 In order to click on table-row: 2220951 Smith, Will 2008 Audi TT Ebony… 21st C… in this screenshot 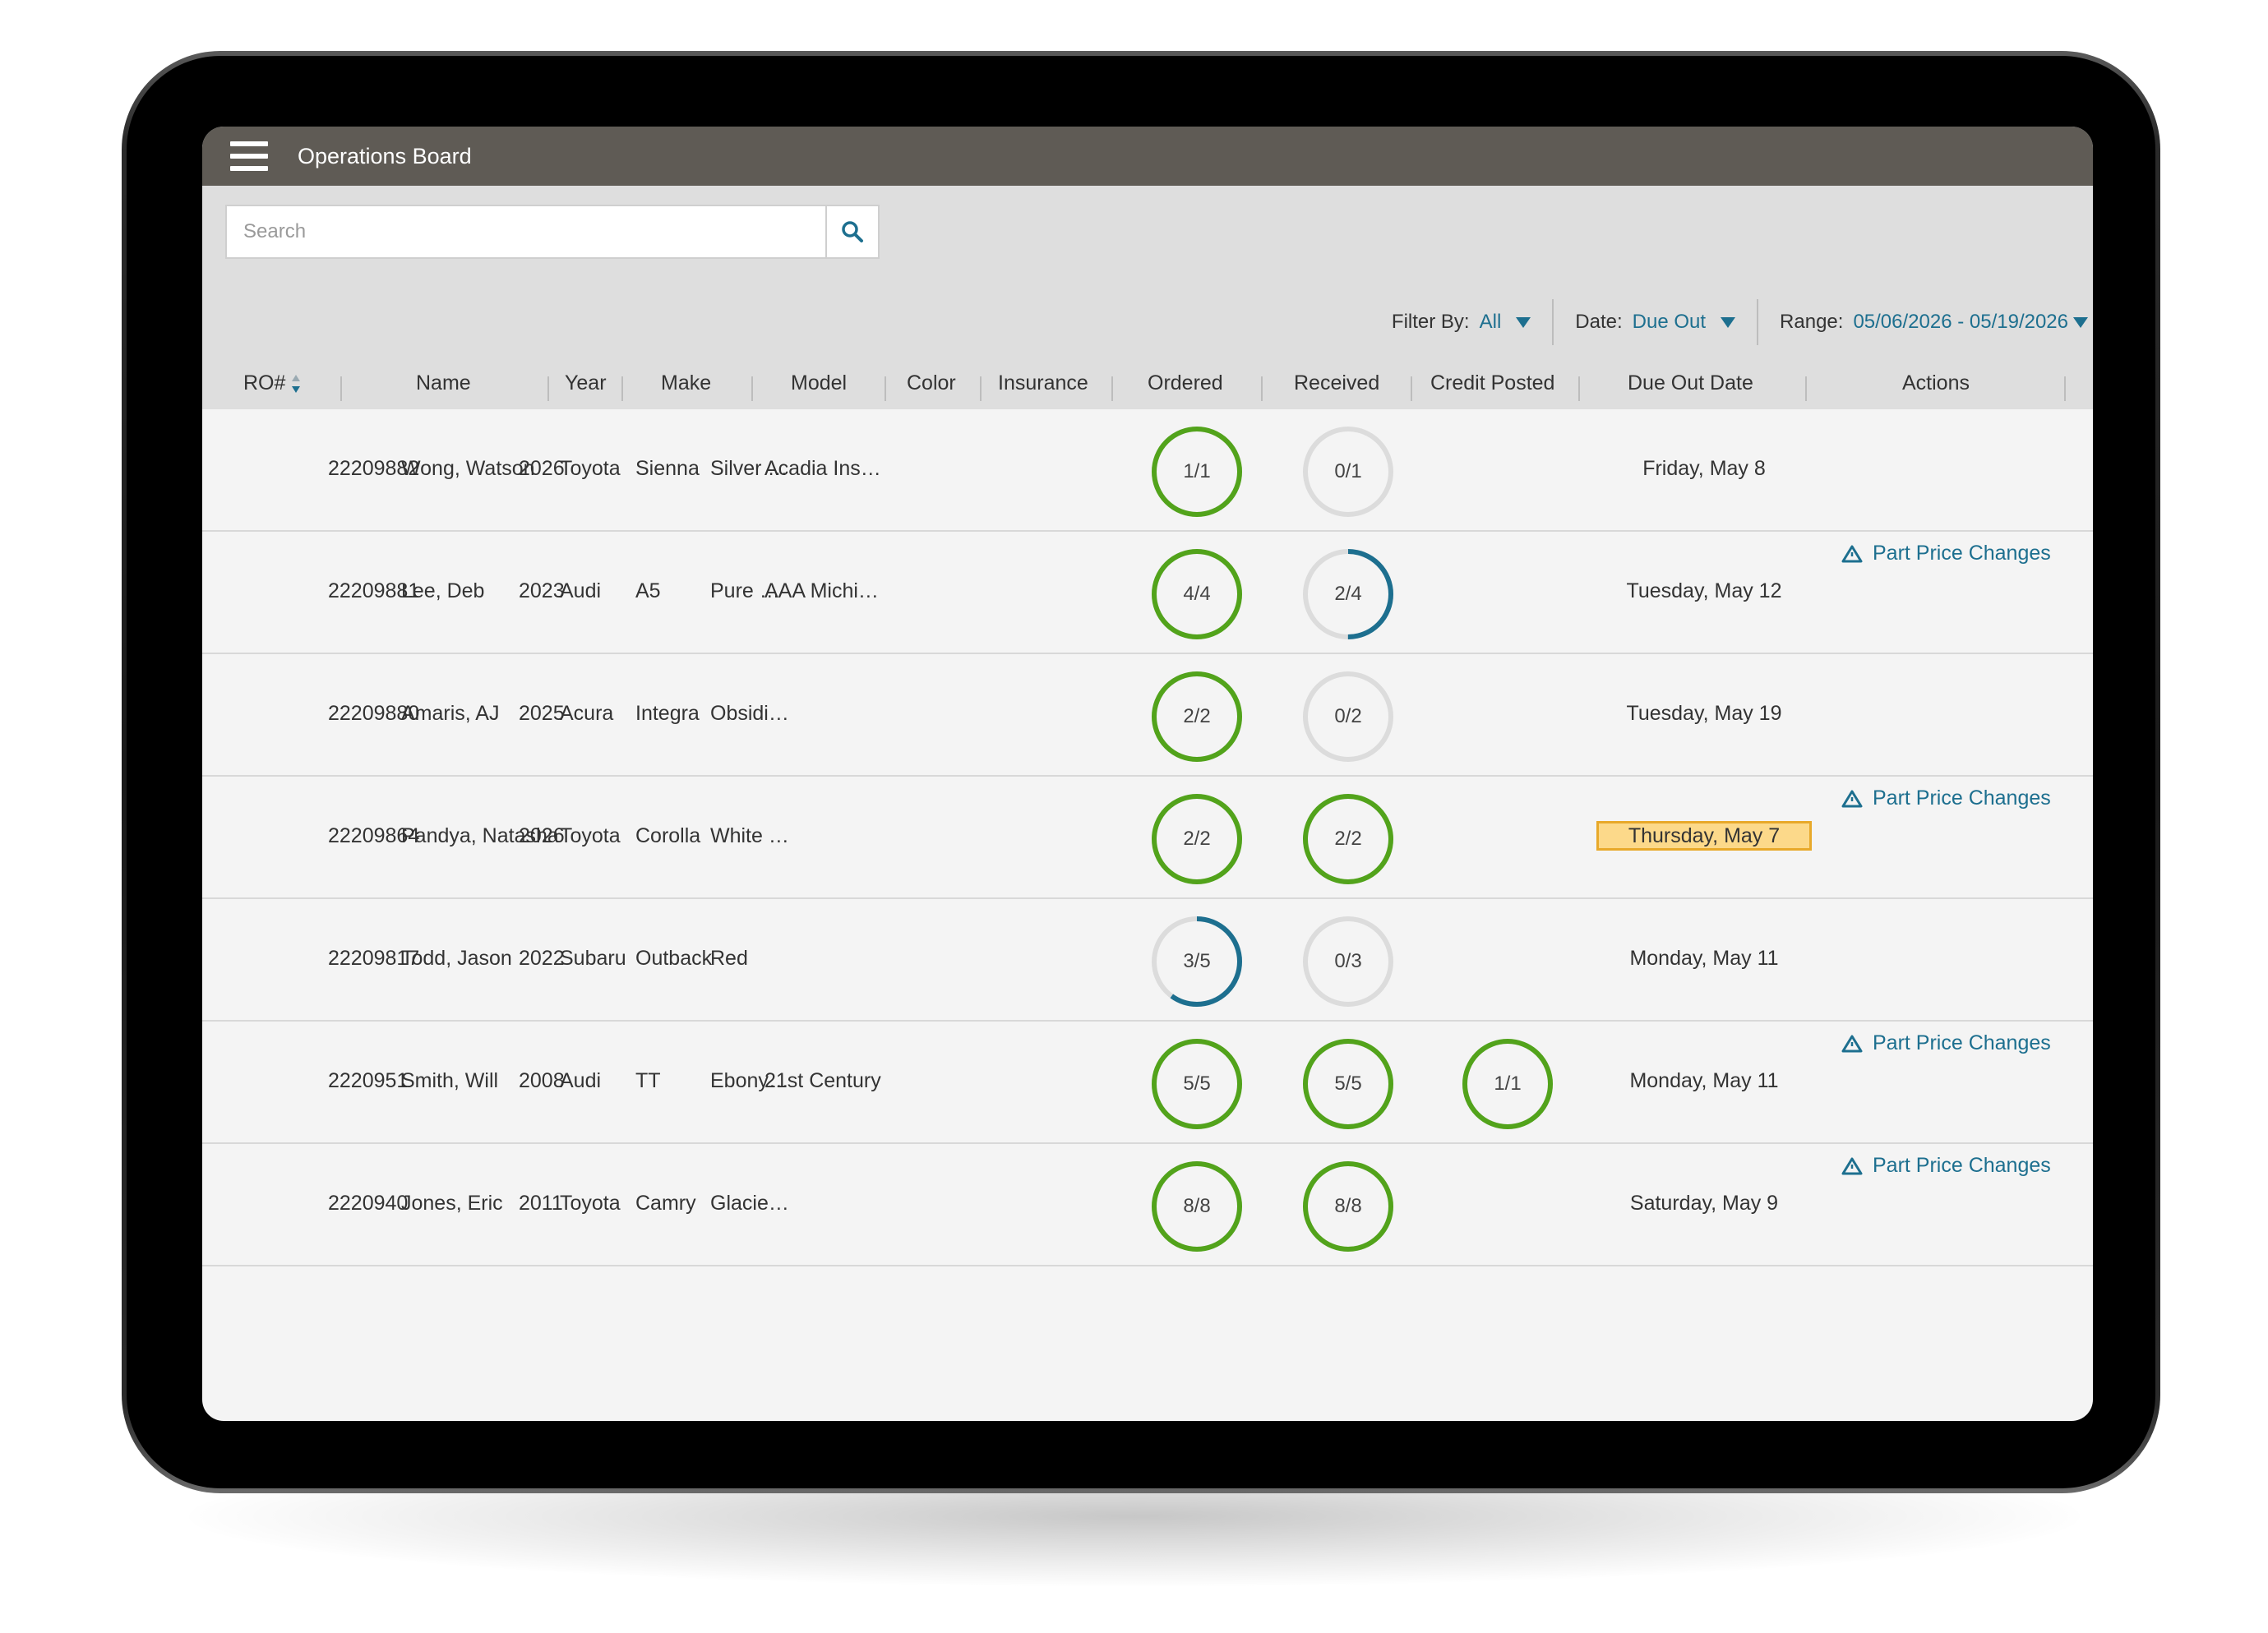, I will do `click(1147, 1083)`.